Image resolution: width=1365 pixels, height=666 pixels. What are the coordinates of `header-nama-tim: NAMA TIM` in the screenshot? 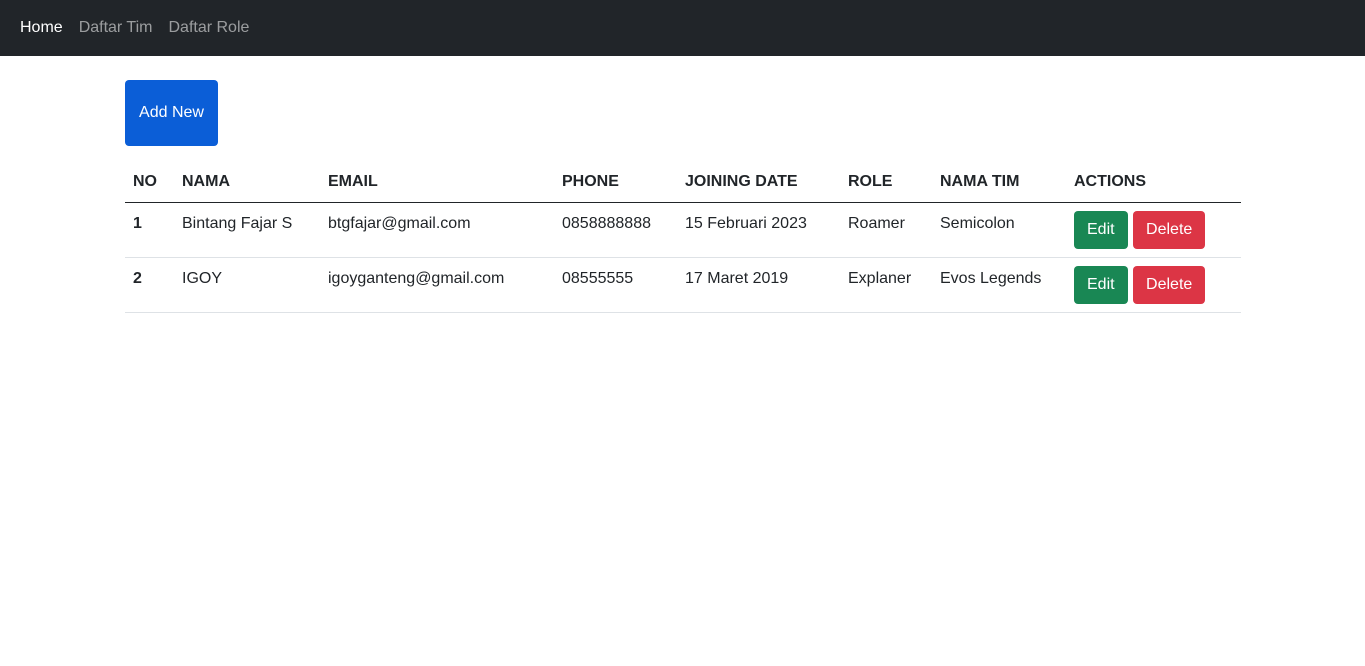 It's located at (999, 182).